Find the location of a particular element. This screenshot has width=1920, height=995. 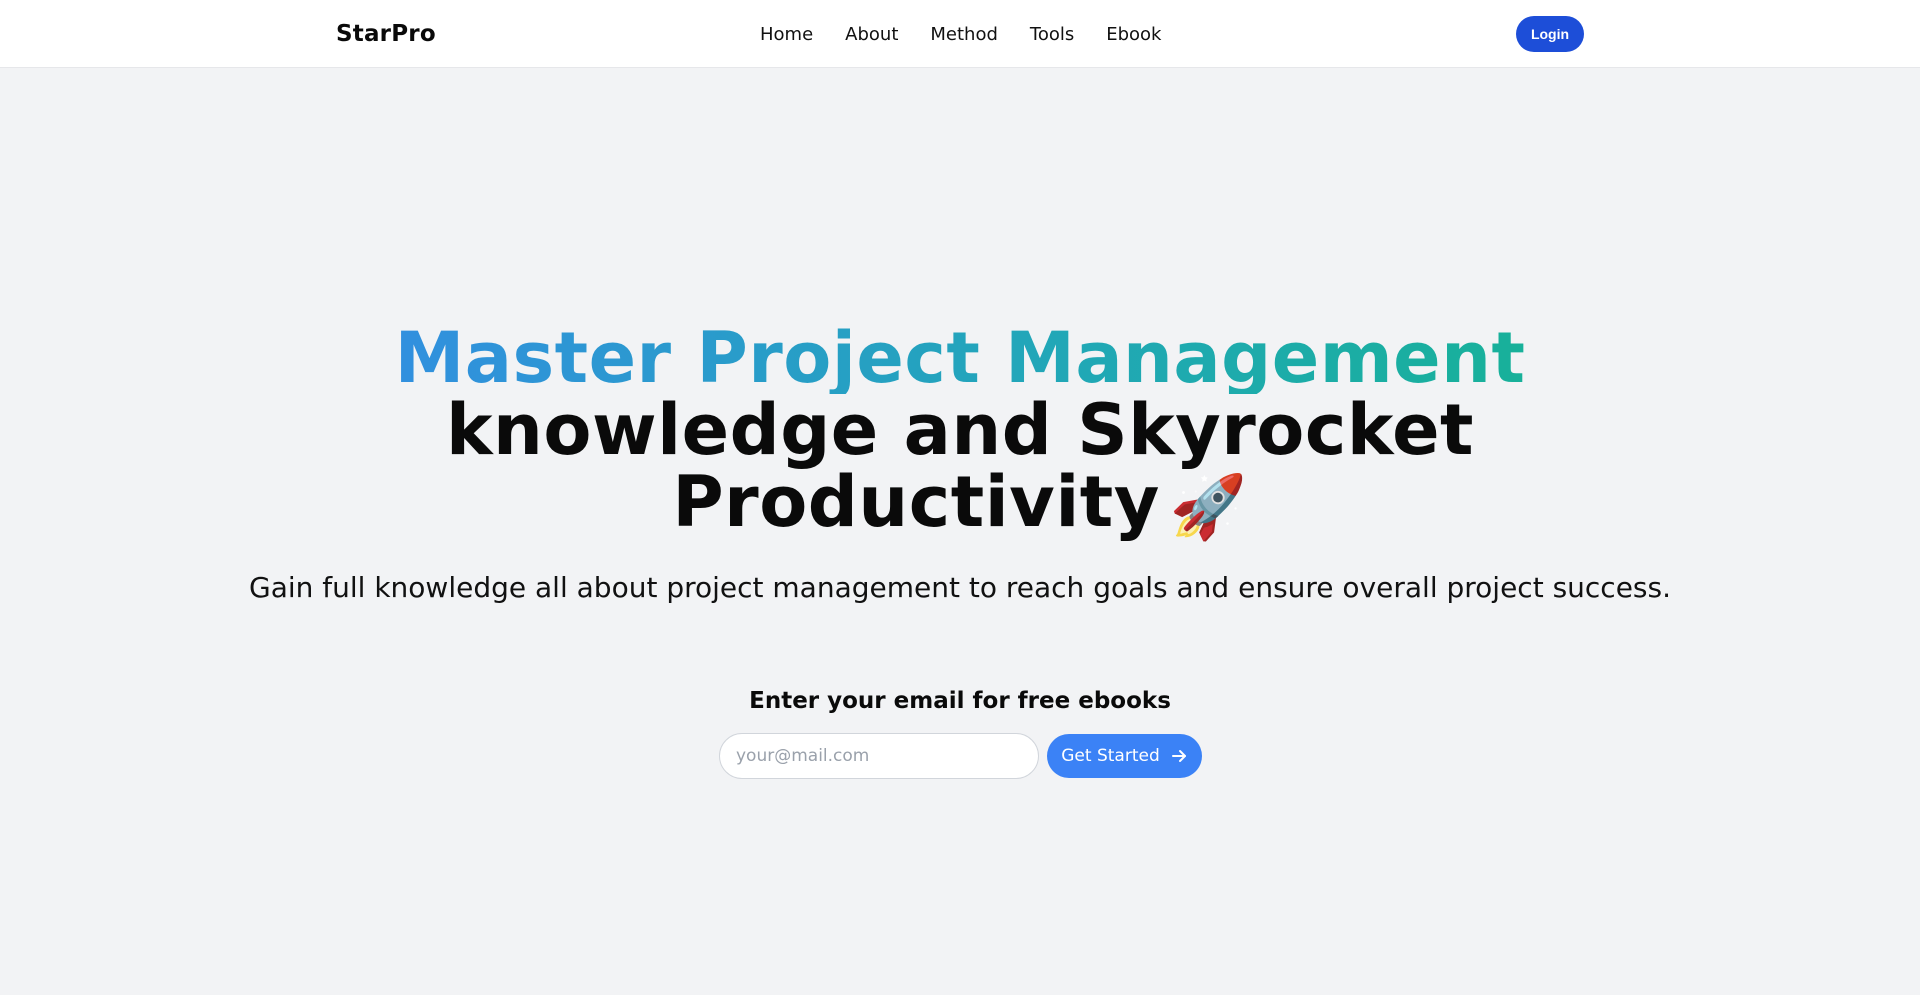

main-navigation: Home About Method Tools Ebook is located at coordinates (960, 34).